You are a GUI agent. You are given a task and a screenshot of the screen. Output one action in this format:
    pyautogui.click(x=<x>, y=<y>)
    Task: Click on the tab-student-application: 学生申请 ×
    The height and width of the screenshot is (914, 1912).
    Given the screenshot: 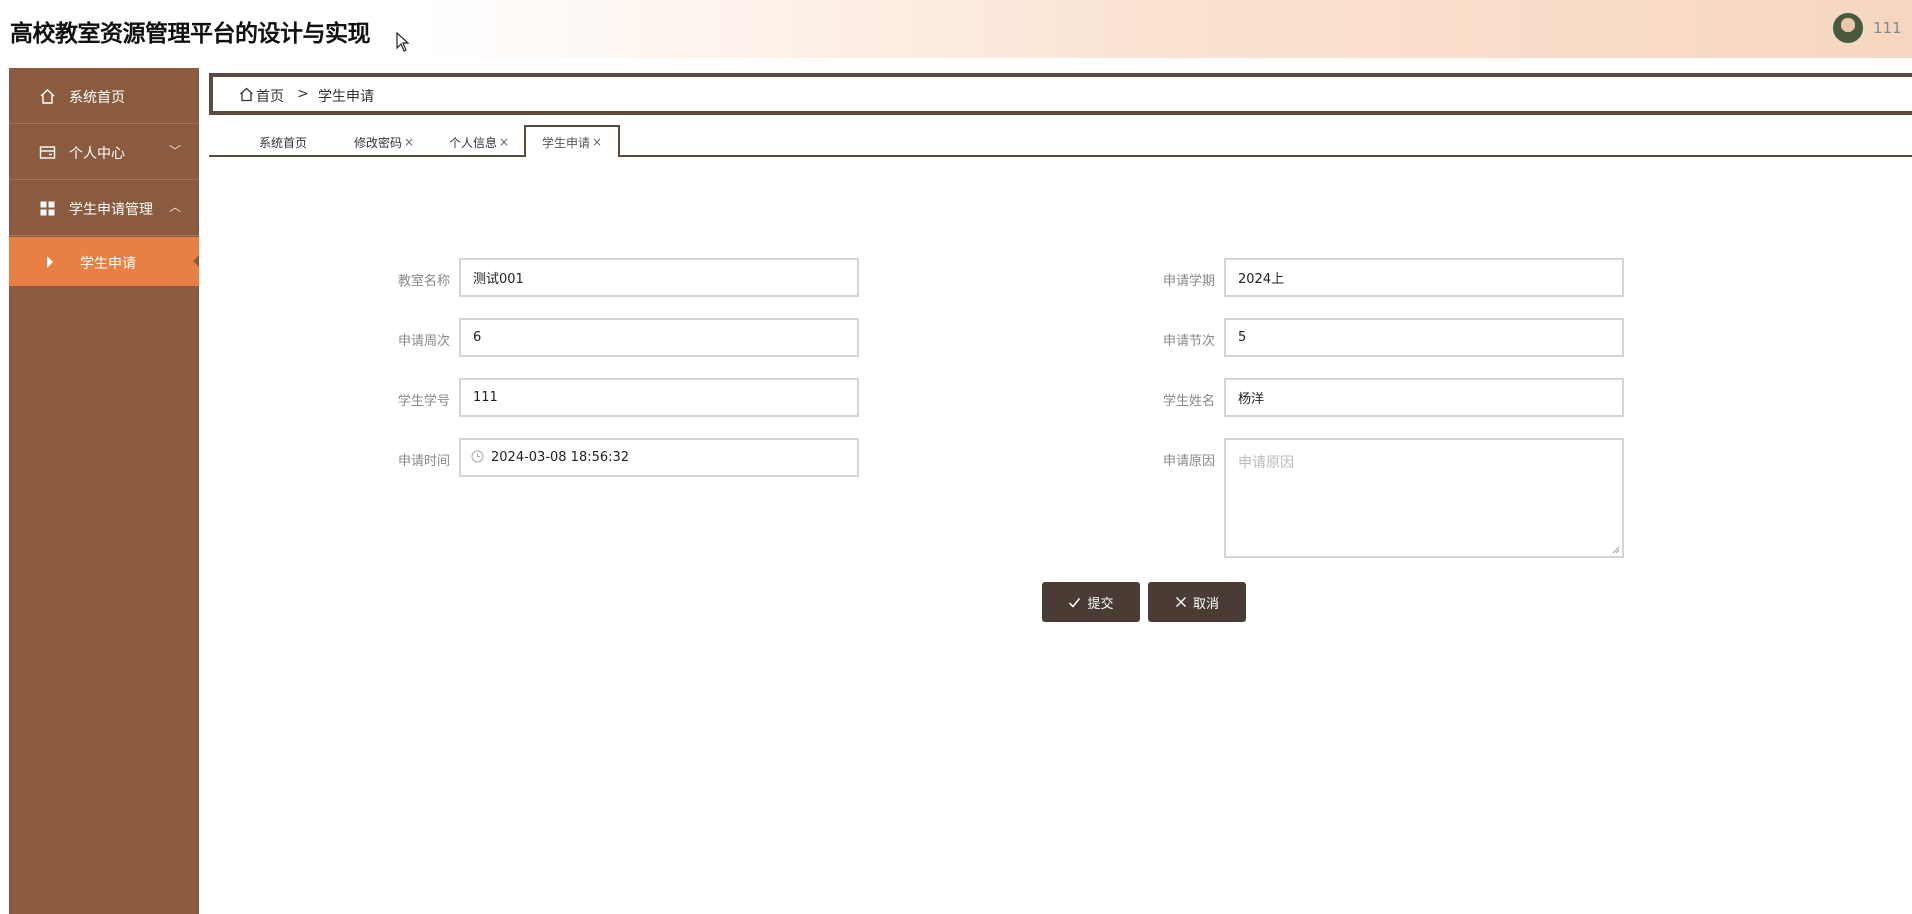 What is the action you would take?
    pyautogui.click(x=572, y=141)
    